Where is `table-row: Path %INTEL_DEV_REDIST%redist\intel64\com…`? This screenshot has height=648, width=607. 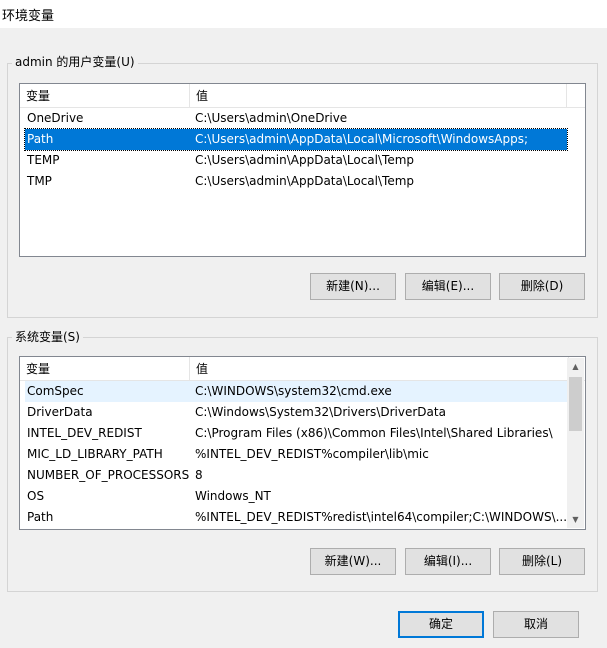
table-row: Path %INTEL_DEV_REDIST%redist\intel64\com… is located at coordinates (296, 517).